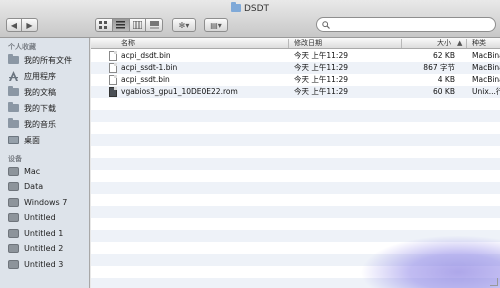 The width and height of the screenshot is (500, 288). I want to click on sidebar-item-music: 我的音乐, so click(48, 124).